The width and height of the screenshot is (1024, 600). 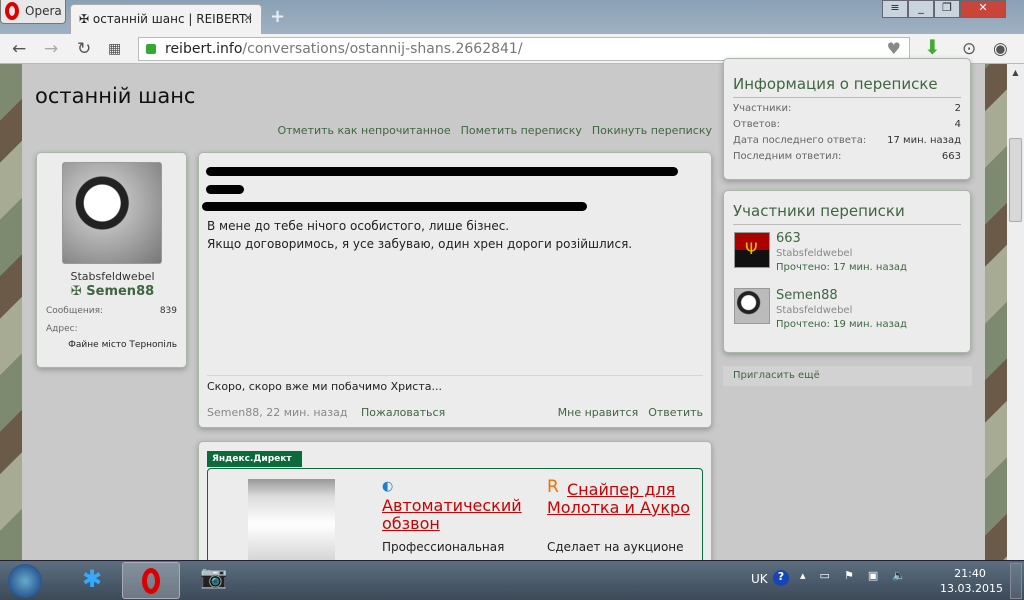 I want to click on participant-read: Прочтено: 17 мин. назад, so click(x=841, y=267).